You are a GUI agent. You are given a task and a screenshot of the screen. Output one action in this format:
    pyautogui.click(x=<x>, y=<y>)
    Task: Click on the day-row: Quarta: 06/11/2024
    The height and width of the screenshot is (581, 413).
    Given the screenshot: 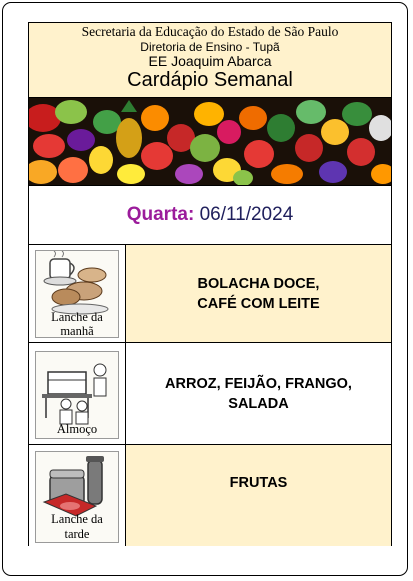 What is the action you would take?
    pyautogui.click(x=210, y=215)
    